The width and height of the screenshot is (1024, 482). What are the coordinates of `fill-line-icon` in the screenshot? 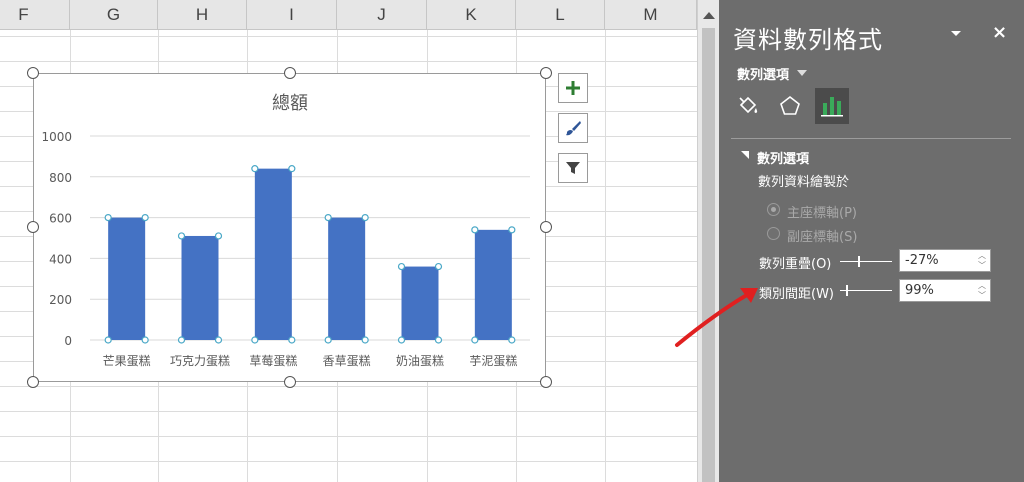 It's located at (748, 105).